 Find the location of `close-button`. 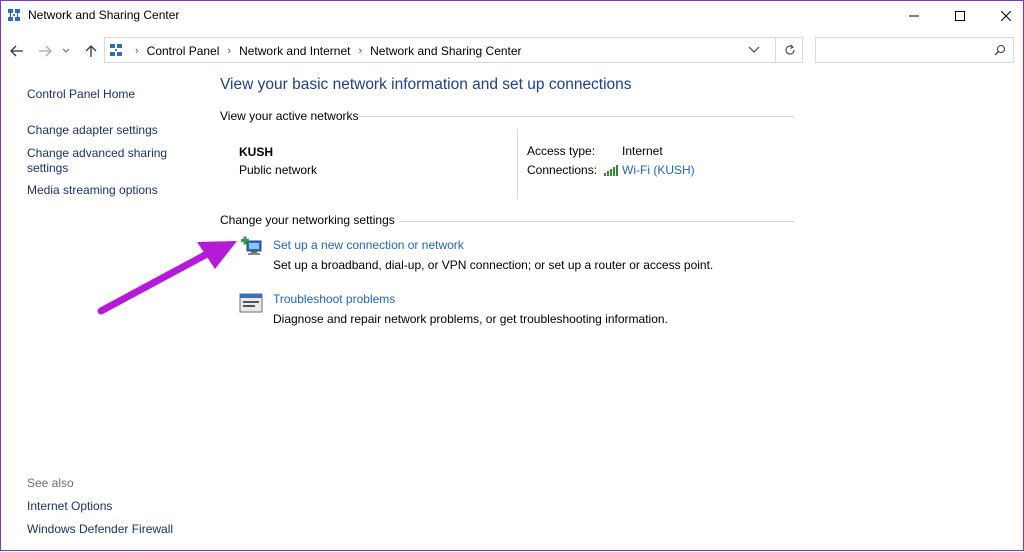

close-button is located at coordinates (1003, 16).